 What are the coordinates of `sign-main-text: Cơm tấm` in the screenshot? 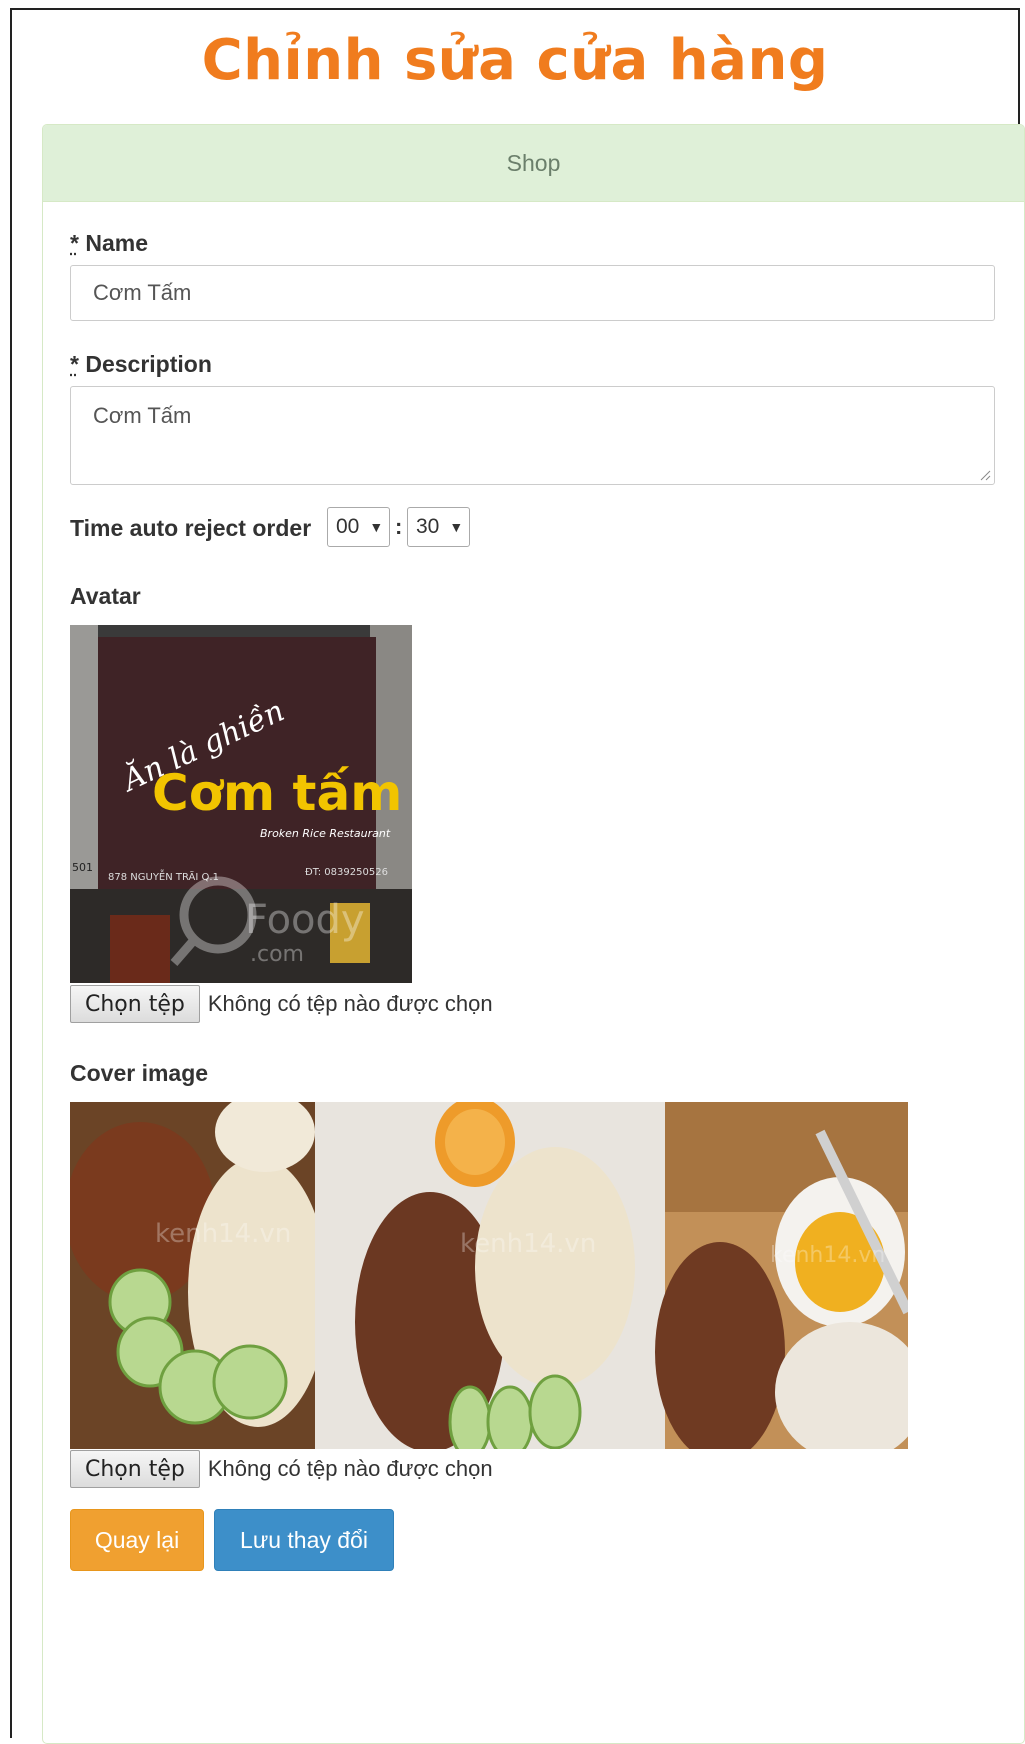 It's located at (277, 793).